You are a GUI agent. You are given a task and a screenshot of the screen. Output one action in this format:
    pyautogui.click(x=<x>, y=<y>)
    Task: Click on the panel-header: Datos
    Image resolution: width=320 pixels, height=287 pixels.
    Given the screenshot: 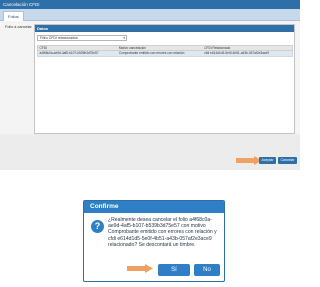 What is the action you would take?
    pyautogui.click(x=164, y=28)
    